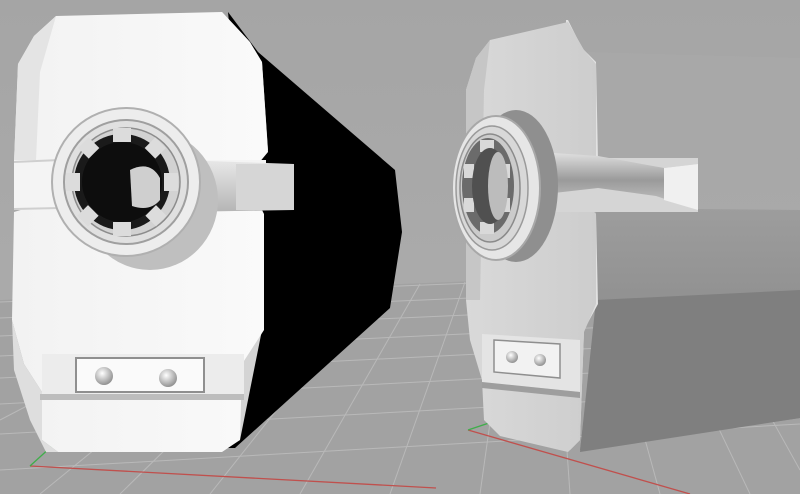 Image resolution: width=800 pixels, height=494 pixels. Describe the element at coordinates (488, 186) in the screenshot. I see `right-spline-bore` at that location.